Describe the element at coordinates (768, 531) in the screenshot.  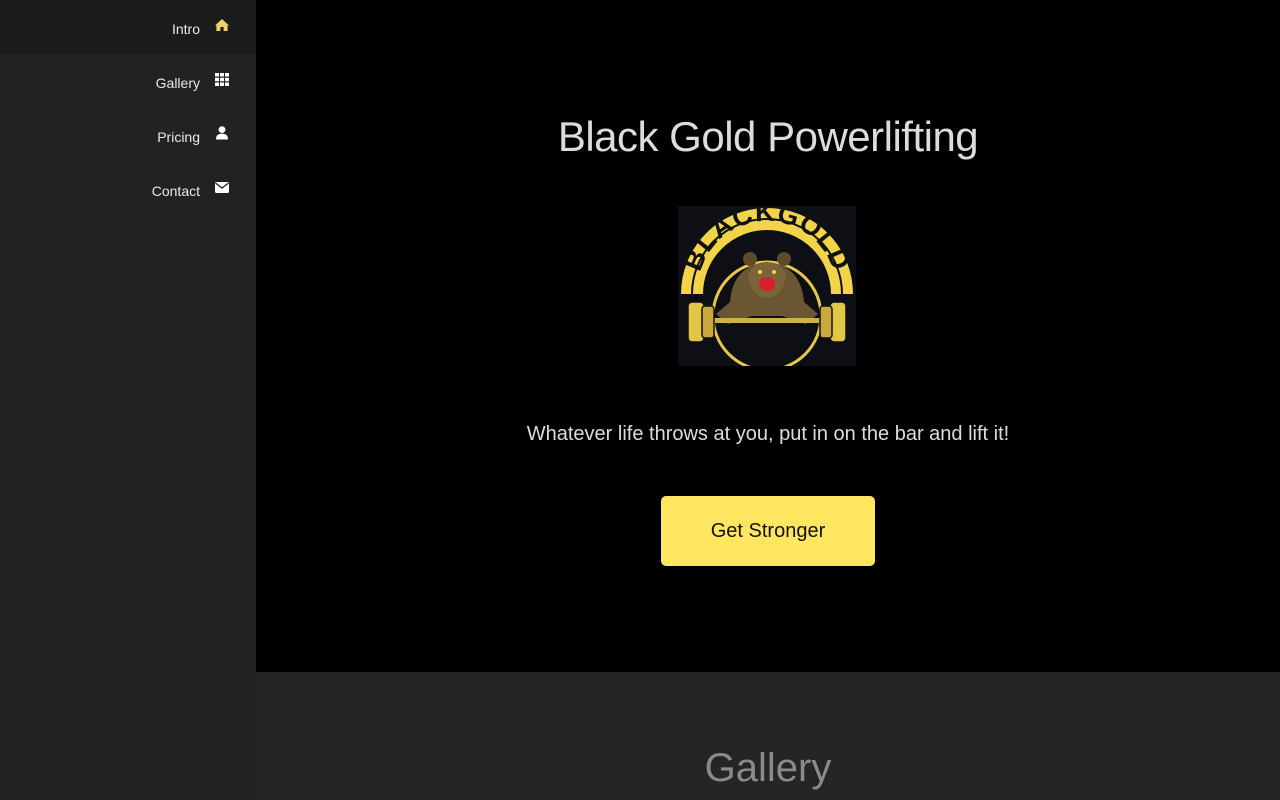
I see `get-stronger-button: Get Stronger` at that location.